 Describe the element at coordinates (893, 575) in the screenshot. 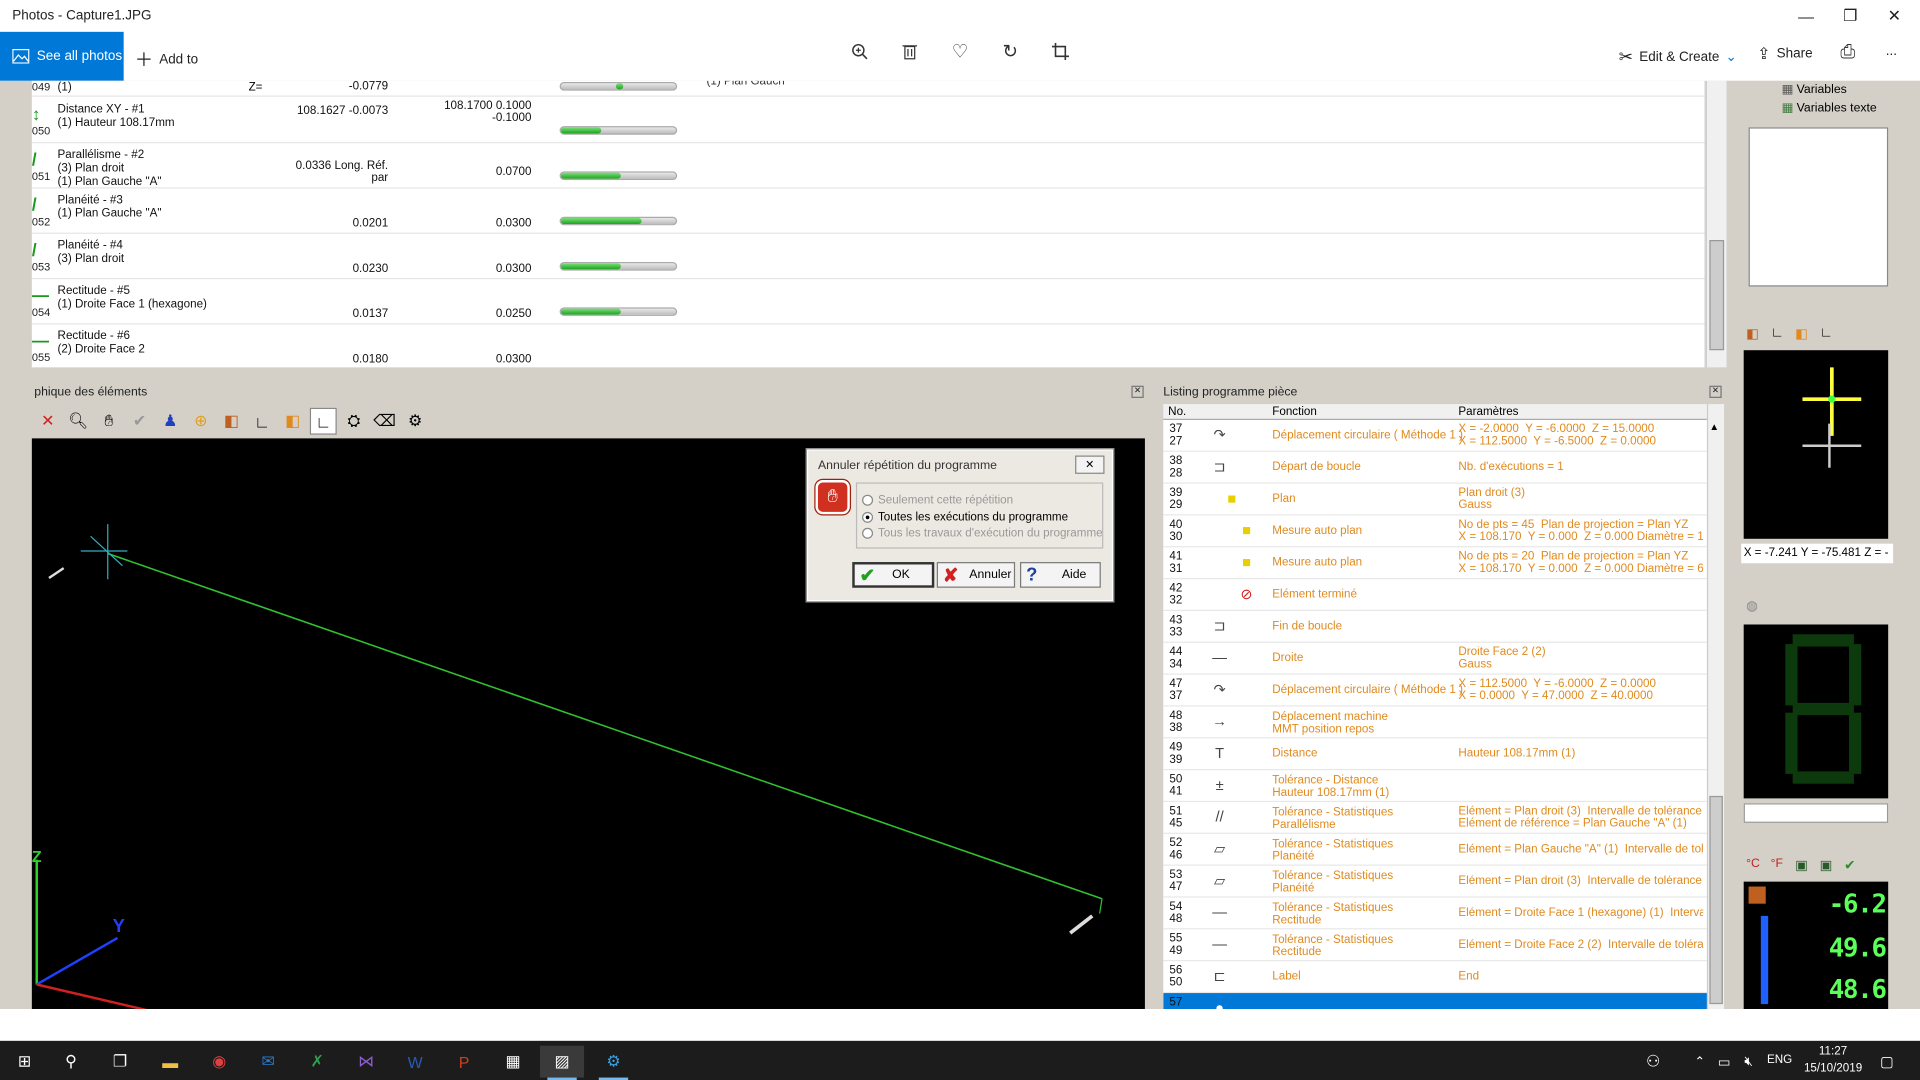

I see `ok-button: ✔ OK` at that location.